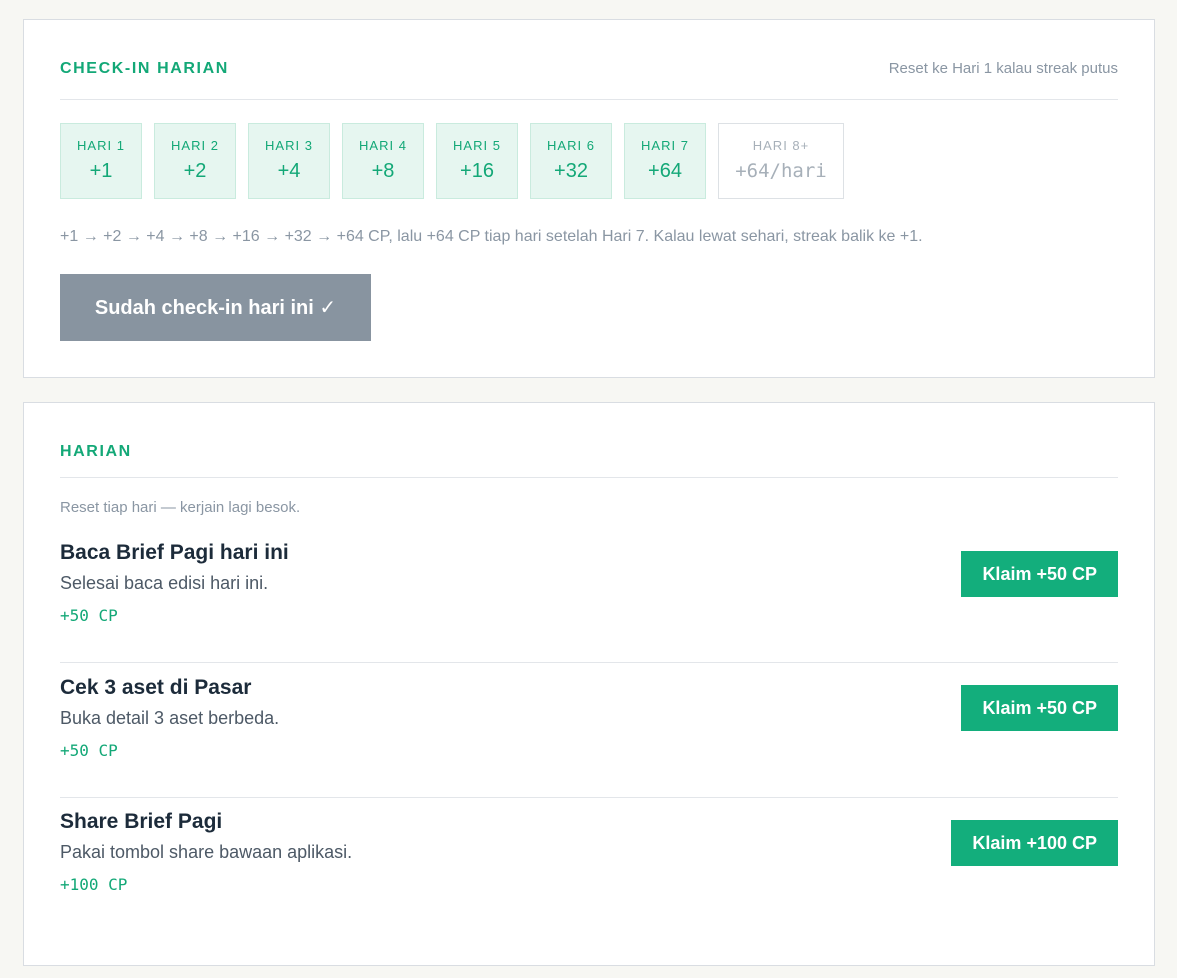 The image size is (1177, 978). I want to click on quest-description: Pakai tombol share bawaan aplikasi., so click(206, 852).